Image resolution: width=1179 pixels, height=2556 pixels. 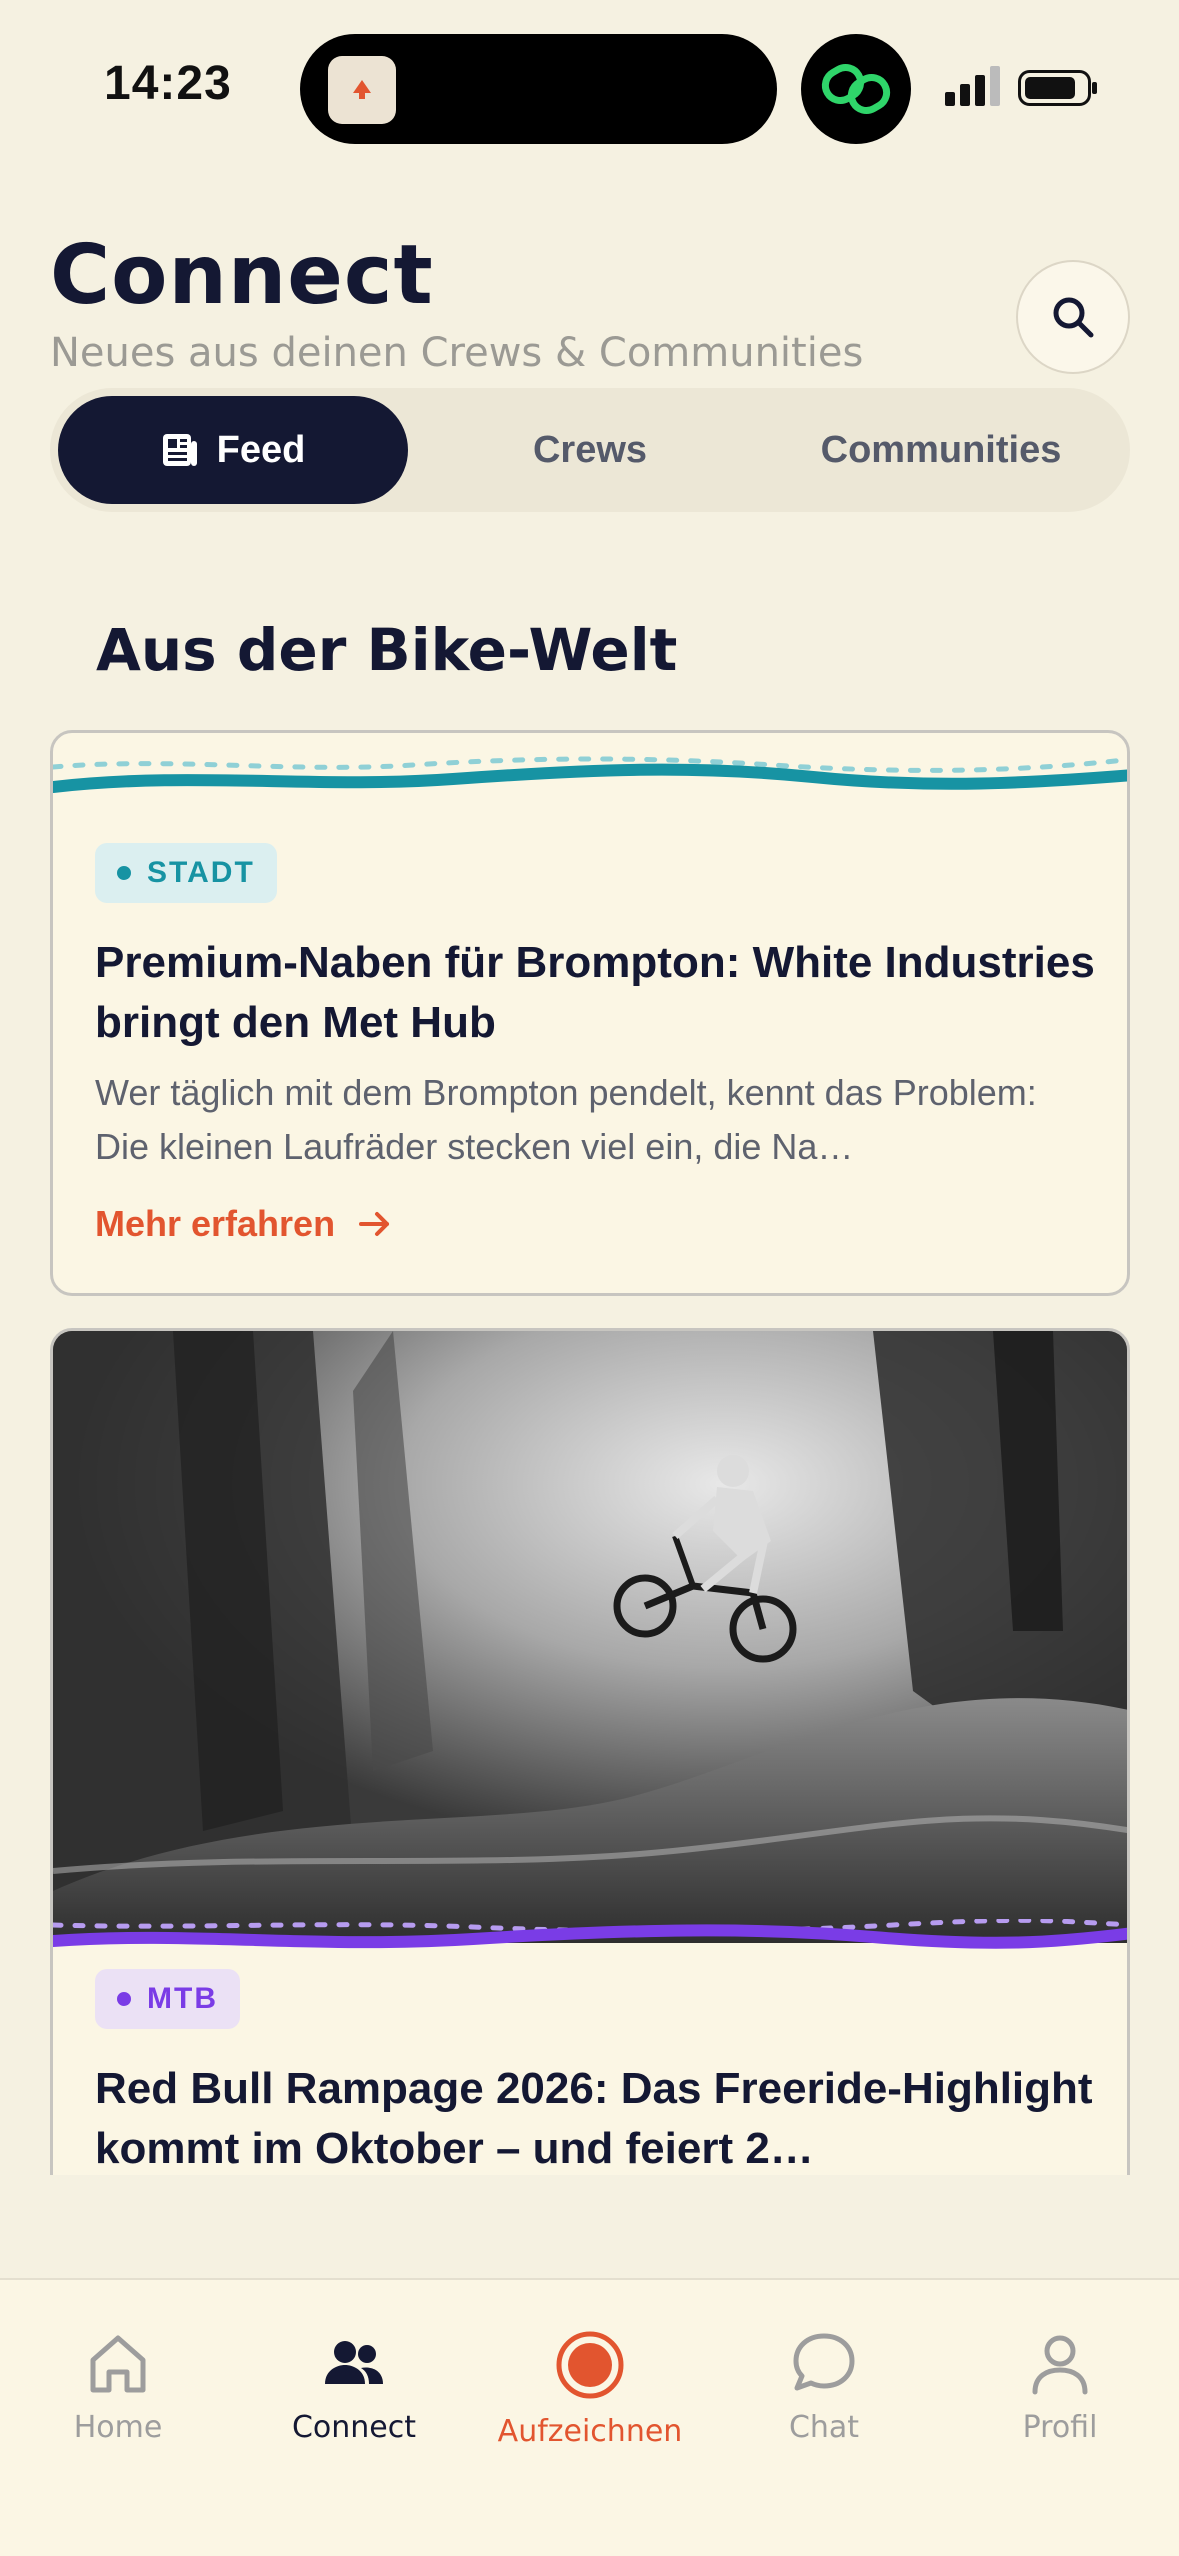 What do you see at coordinates (972, 86) in the screenshot?
I see `cellular-signal-icon` at bounding box center [972, 86].